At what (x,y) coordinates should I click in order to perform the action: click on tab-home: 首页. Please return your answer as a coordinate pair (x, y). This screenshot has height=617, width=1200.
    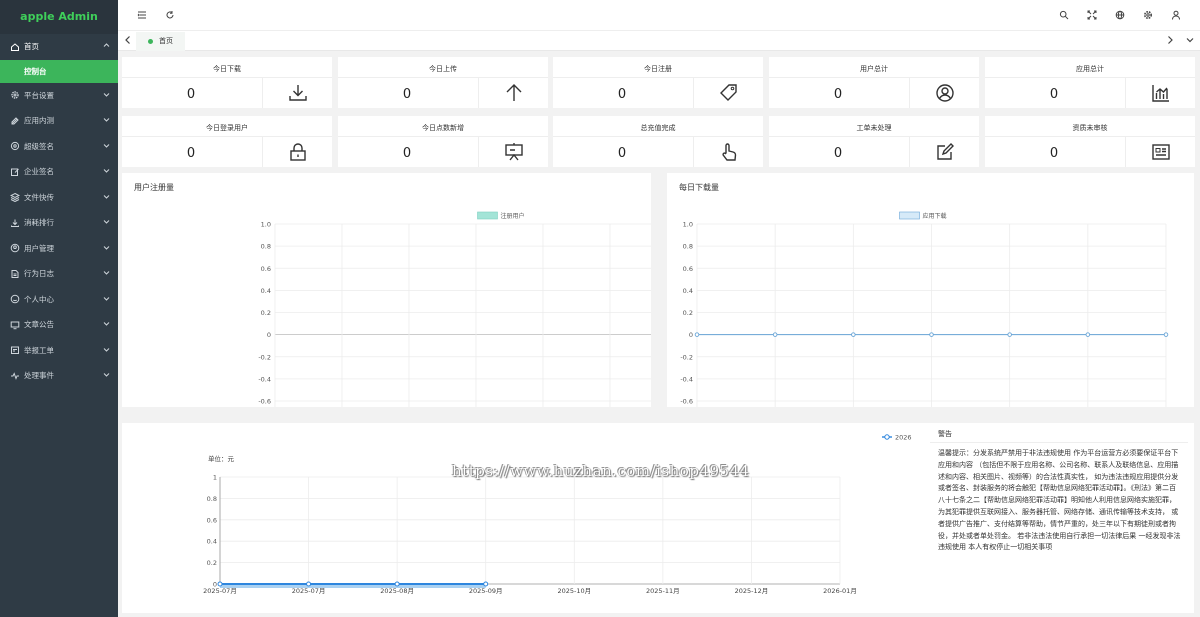
    Looking at the image, I should click on (160, 41).